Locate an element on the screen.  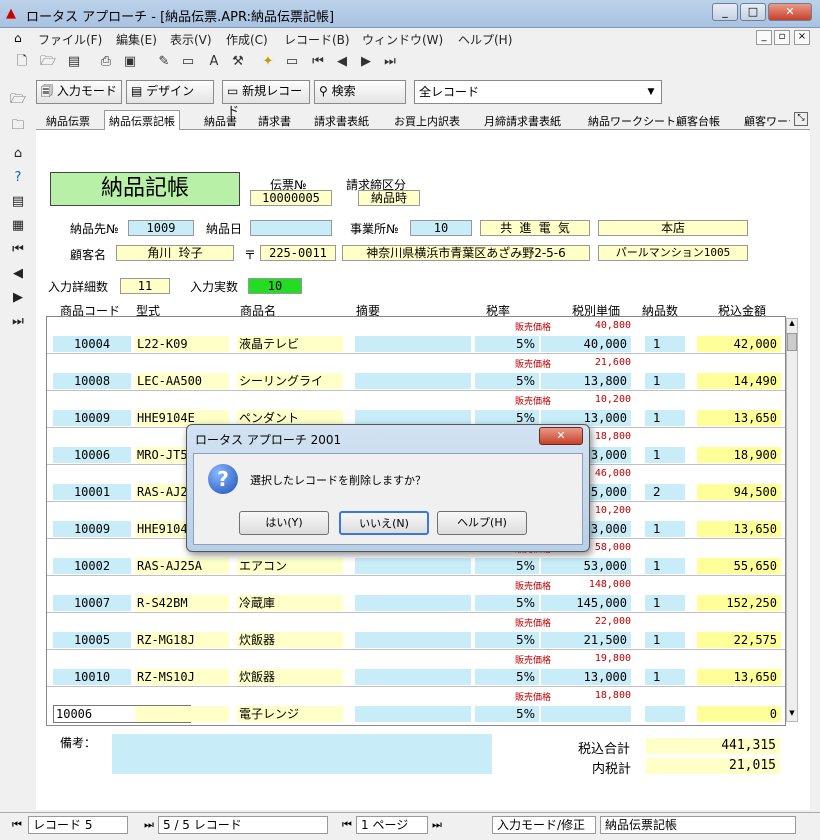
menu-file: ファイル(F) is located at coordinates (70, 39).